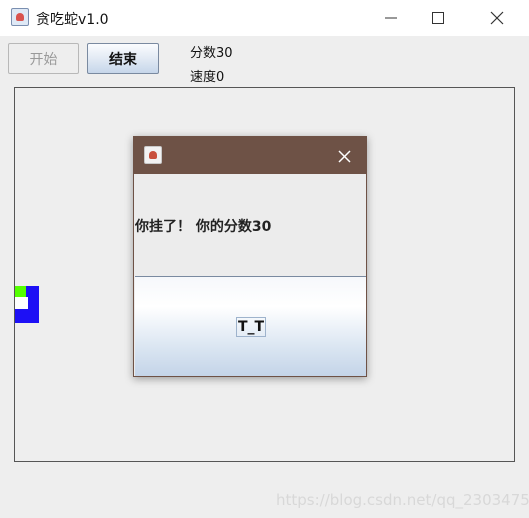 The width and height of the screenshot is (529, 518). I want to click on maximize-icon, so click(438, 18).